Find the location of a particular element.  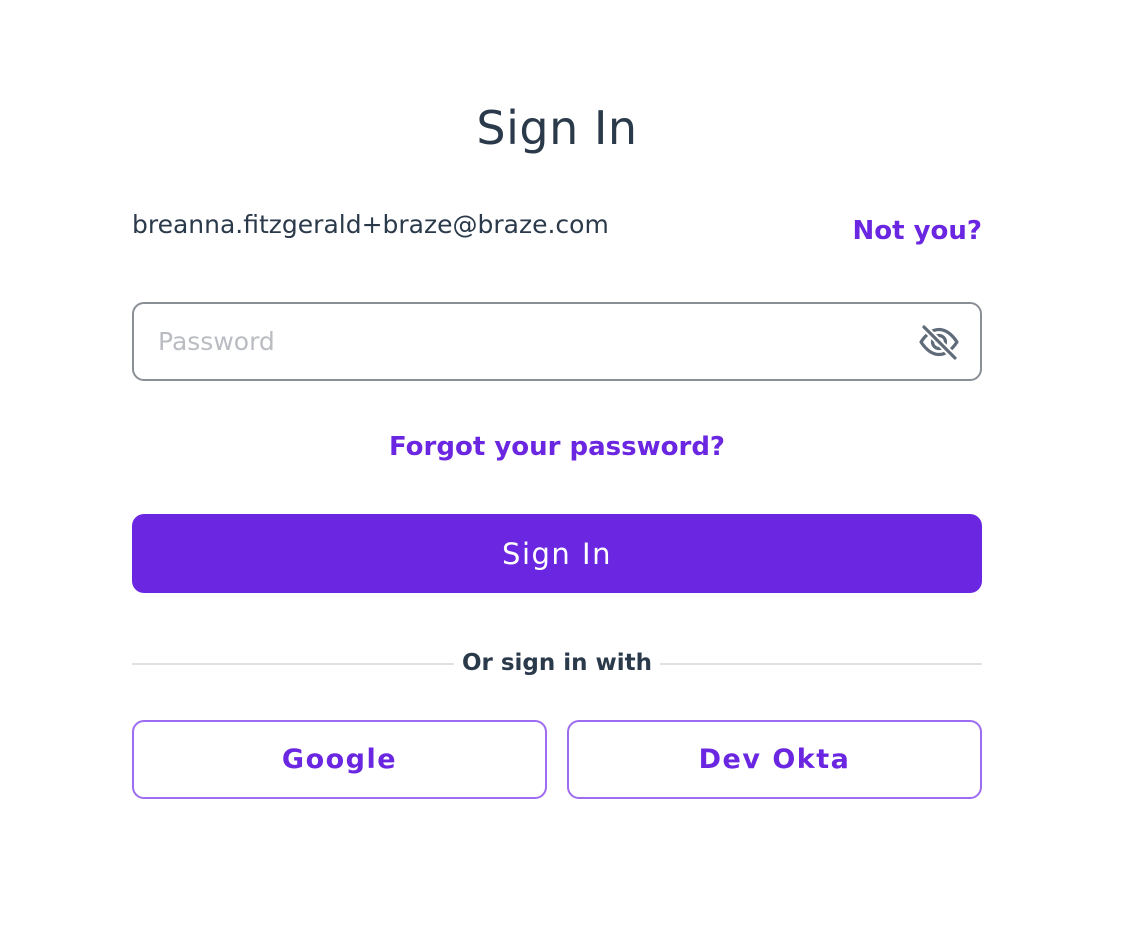

sign-in-button: Sign In is located at coordinates (557, 553).